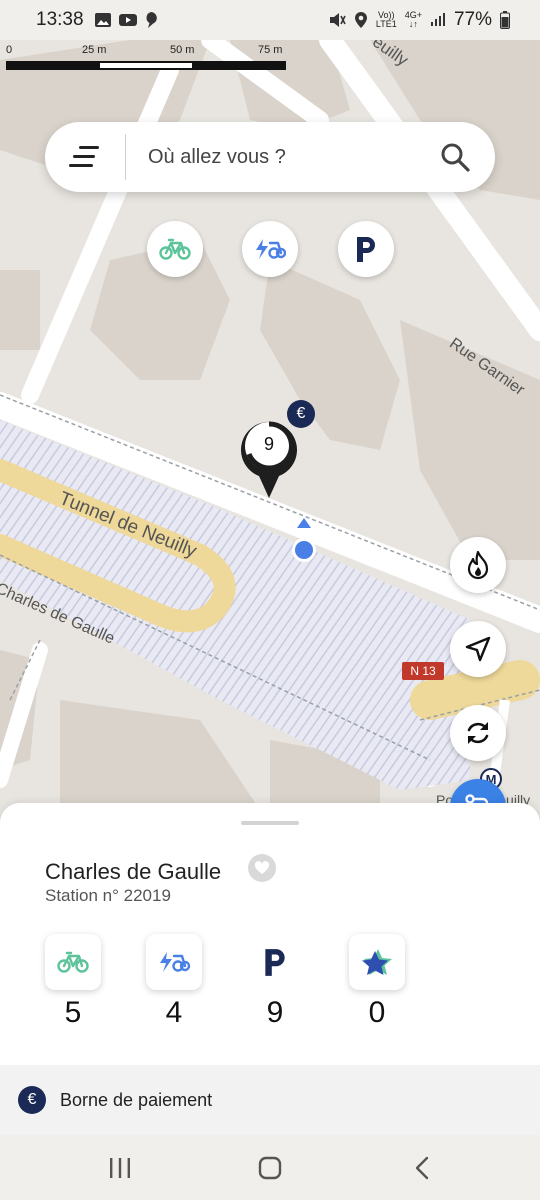 This screenshot has height=1200, width=540. What do you see at coordinates (377, 1012) in the screenshot?
I see `stat-favorites-value: 0` at bounding box center [377, 1012].